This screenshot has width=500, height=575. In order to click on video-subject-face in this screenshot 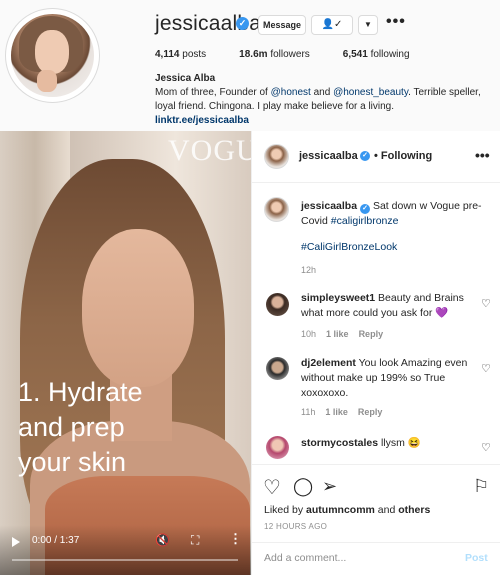, I will do `click(138, 308)`.